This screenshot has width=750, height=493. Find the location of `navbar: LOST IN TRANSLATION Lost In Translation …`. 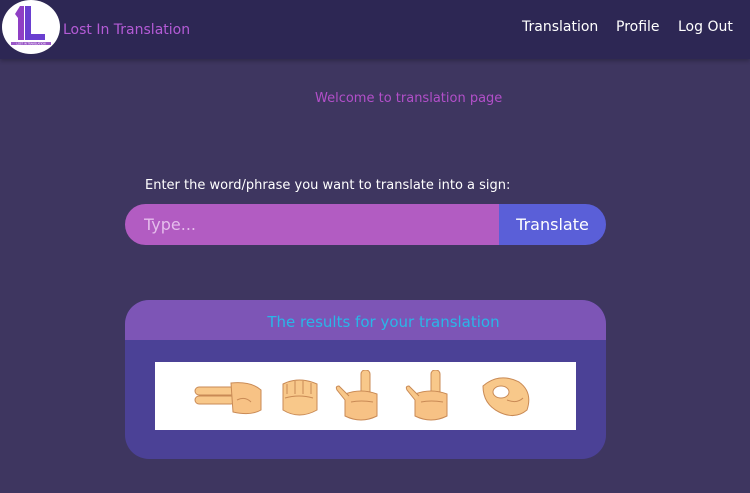

navbar: LOST IN TRANSLATION Lost In Translation … is located at coordinates (375, 29).